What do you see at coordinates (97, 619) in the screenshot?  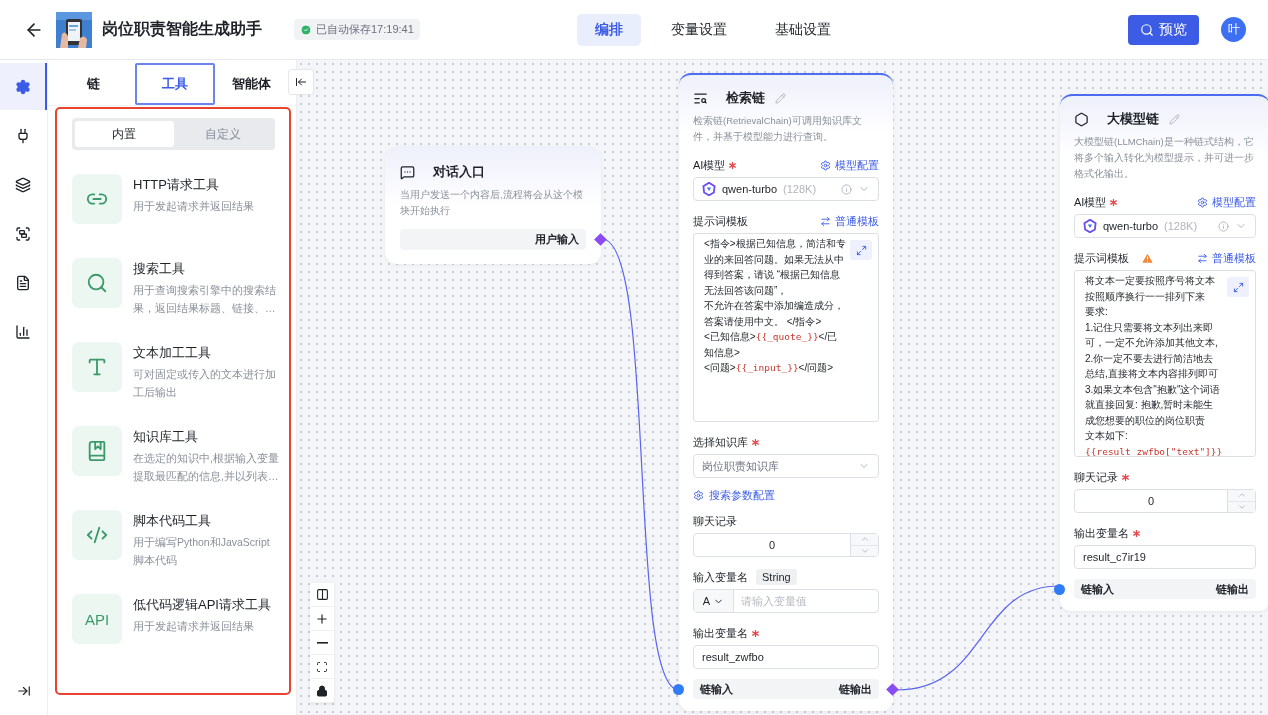 I see `api-label: API` at bounding box center [97, 619].